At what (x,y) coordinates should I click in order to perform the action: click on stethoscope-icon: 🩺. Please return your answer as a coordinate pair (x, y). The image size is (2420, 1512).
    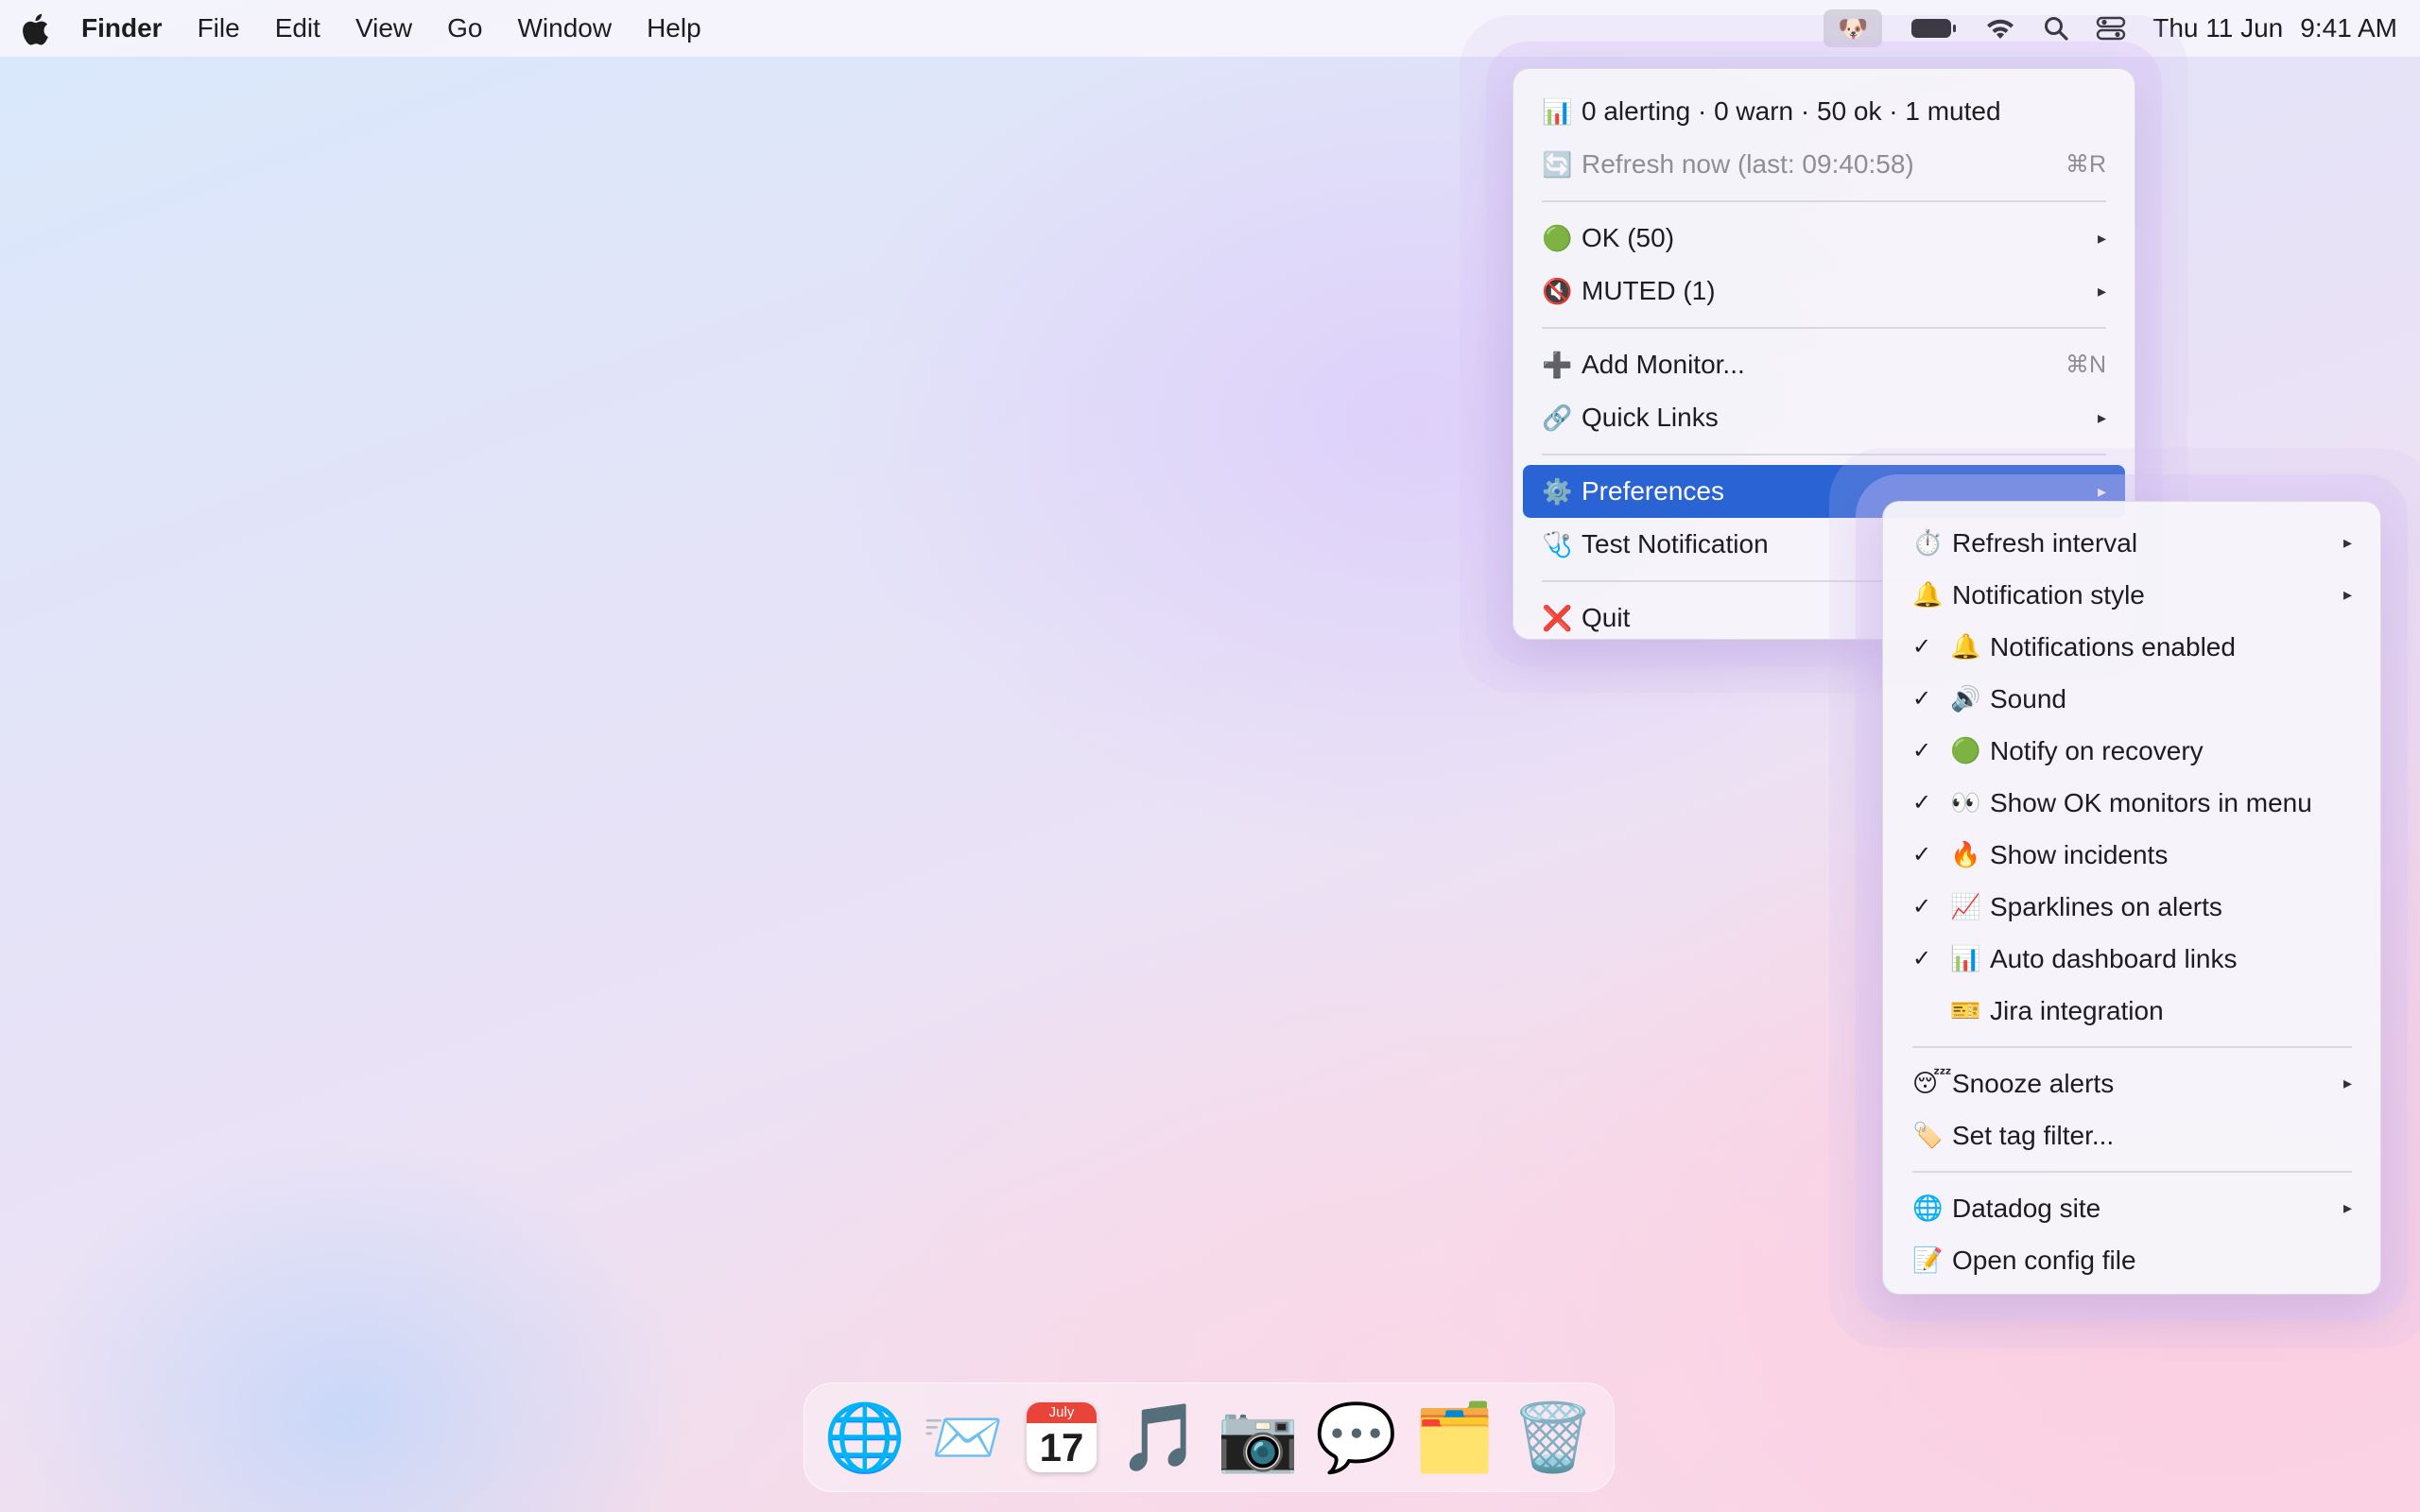
    Looking at the image, I should click on (1558, 543).